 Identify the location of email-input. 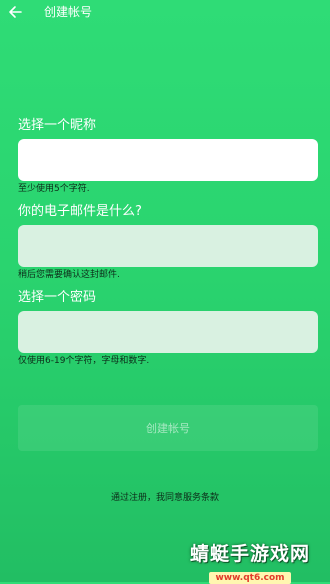
(168, 246).